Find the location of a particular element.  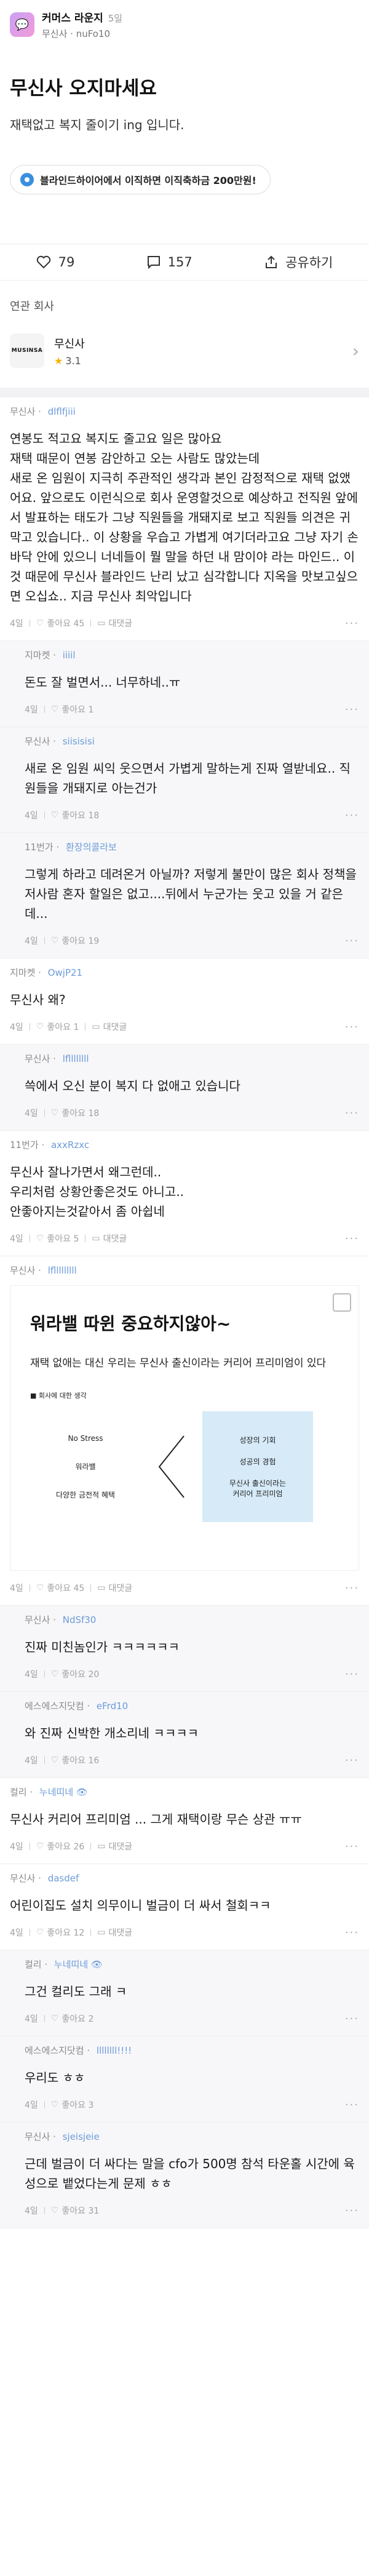

comment-author: siisisisi is located at coordinates (79, 742).